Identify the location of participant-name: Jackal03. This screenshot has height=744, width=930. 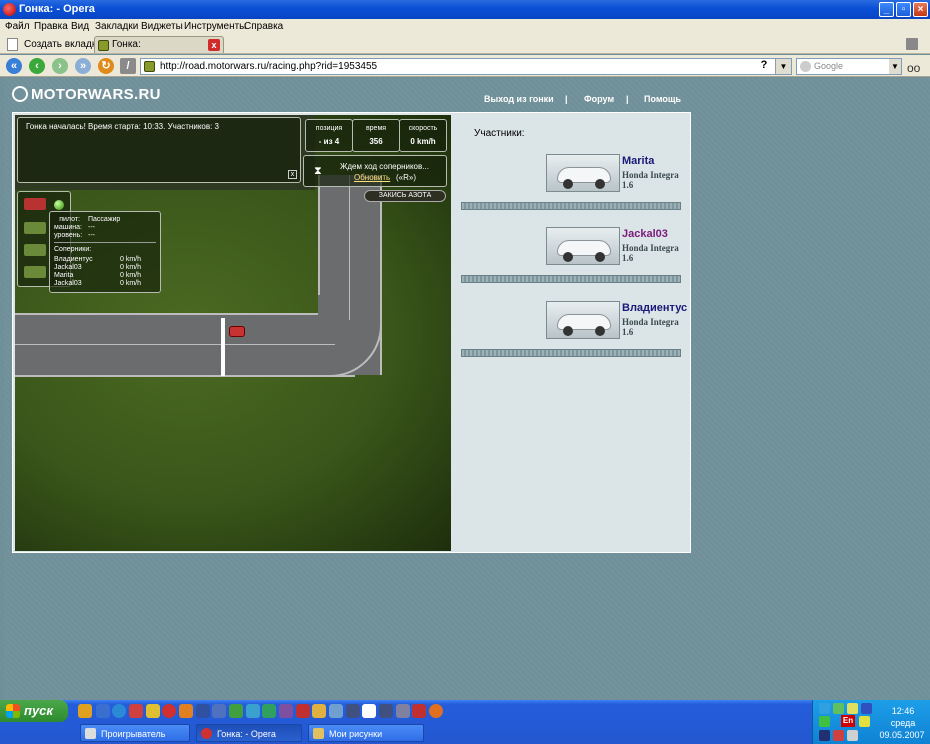
(645, 234).